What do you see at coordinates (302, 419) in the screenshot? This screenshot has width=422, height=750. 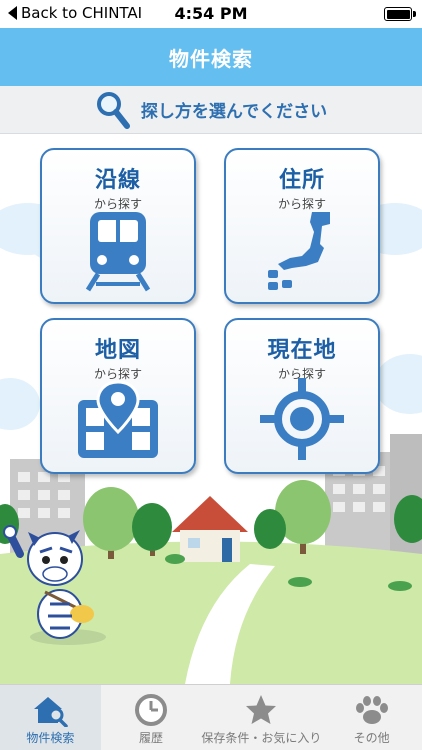 I see `crosshair-icon` at bounding box center [302, 419].